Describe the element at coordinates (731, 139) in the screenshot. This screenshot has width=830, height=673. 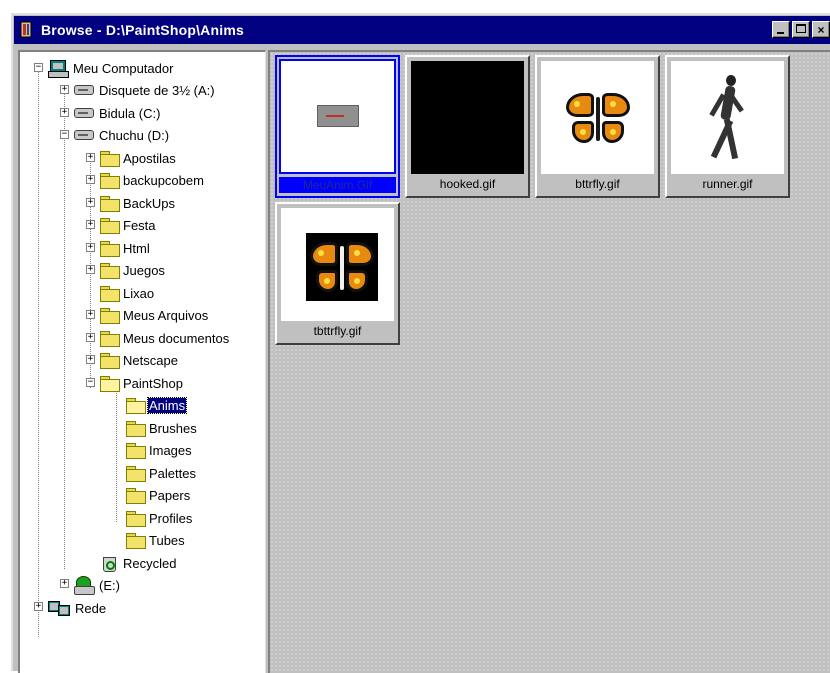
I see `runner-leg` at that location.